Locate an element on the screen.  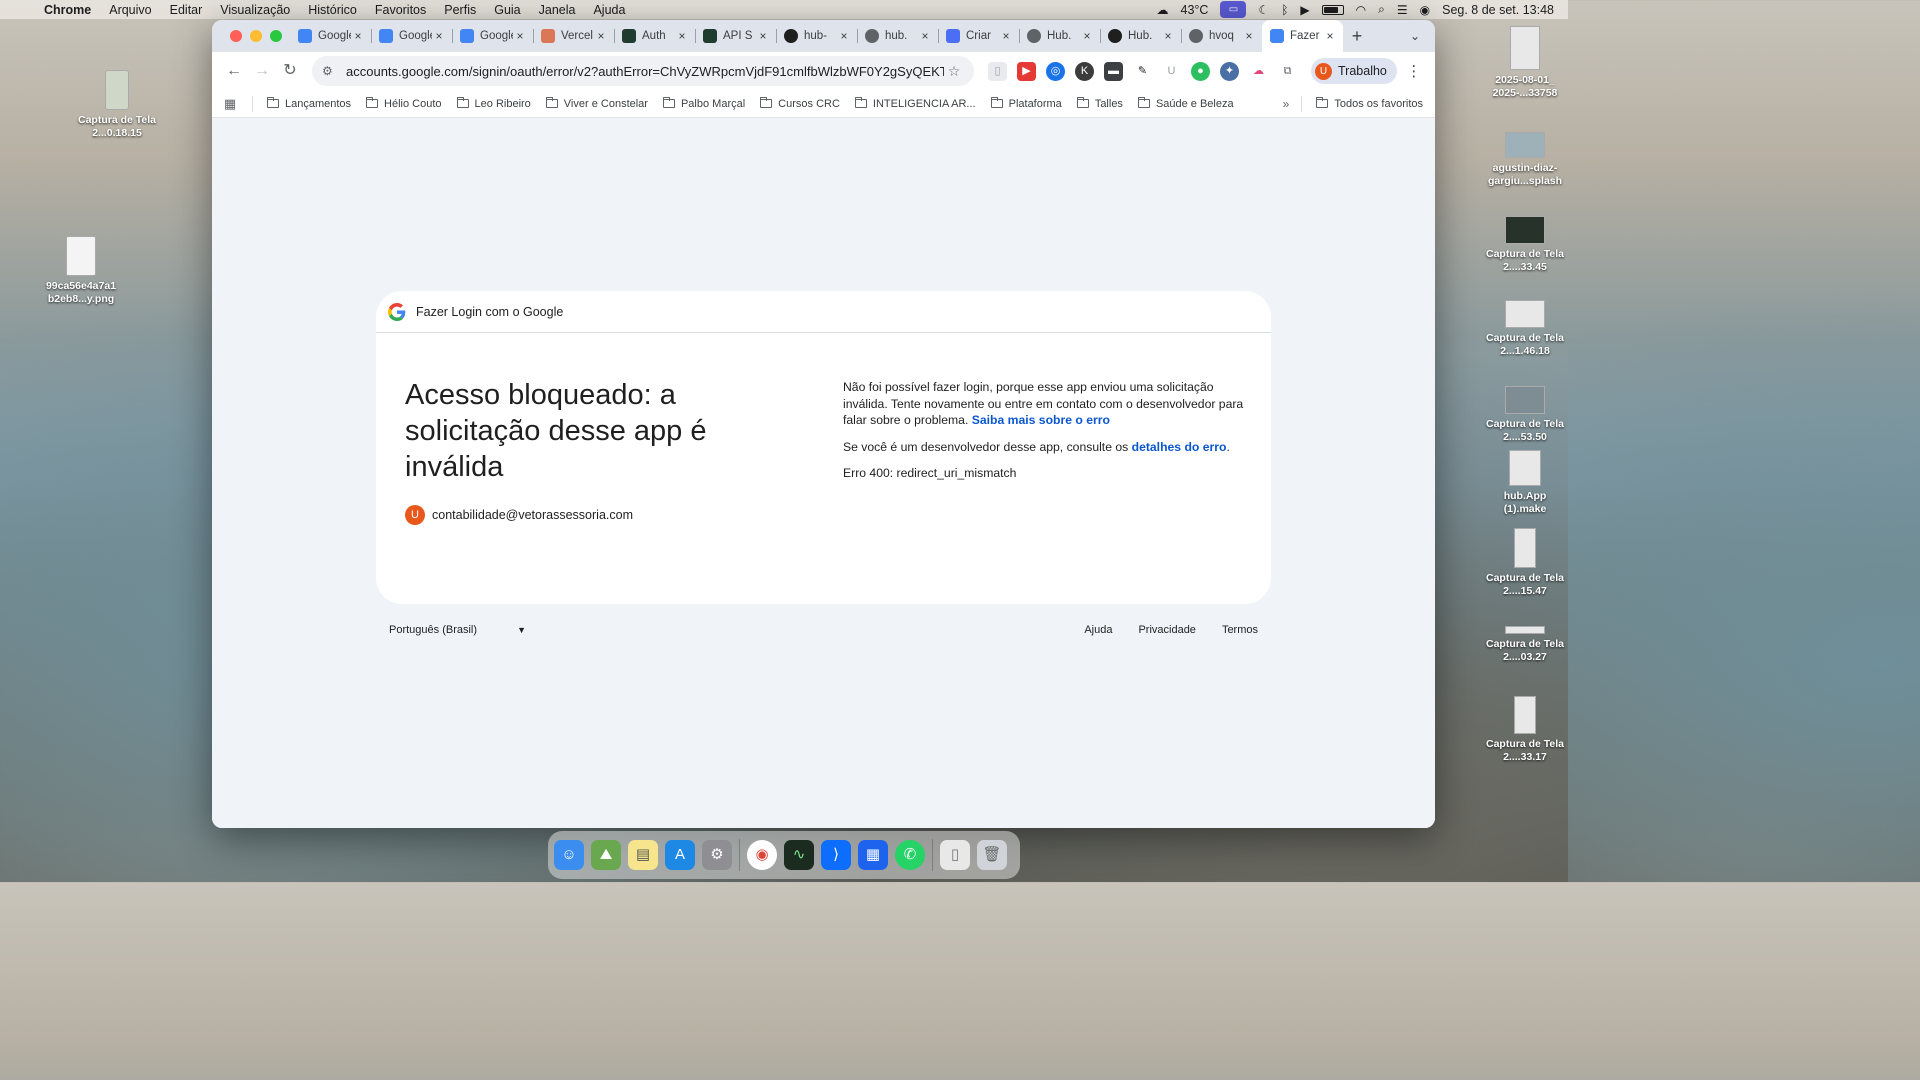
whatsapp-icon: ✆ is located at coordinates (910, 855).